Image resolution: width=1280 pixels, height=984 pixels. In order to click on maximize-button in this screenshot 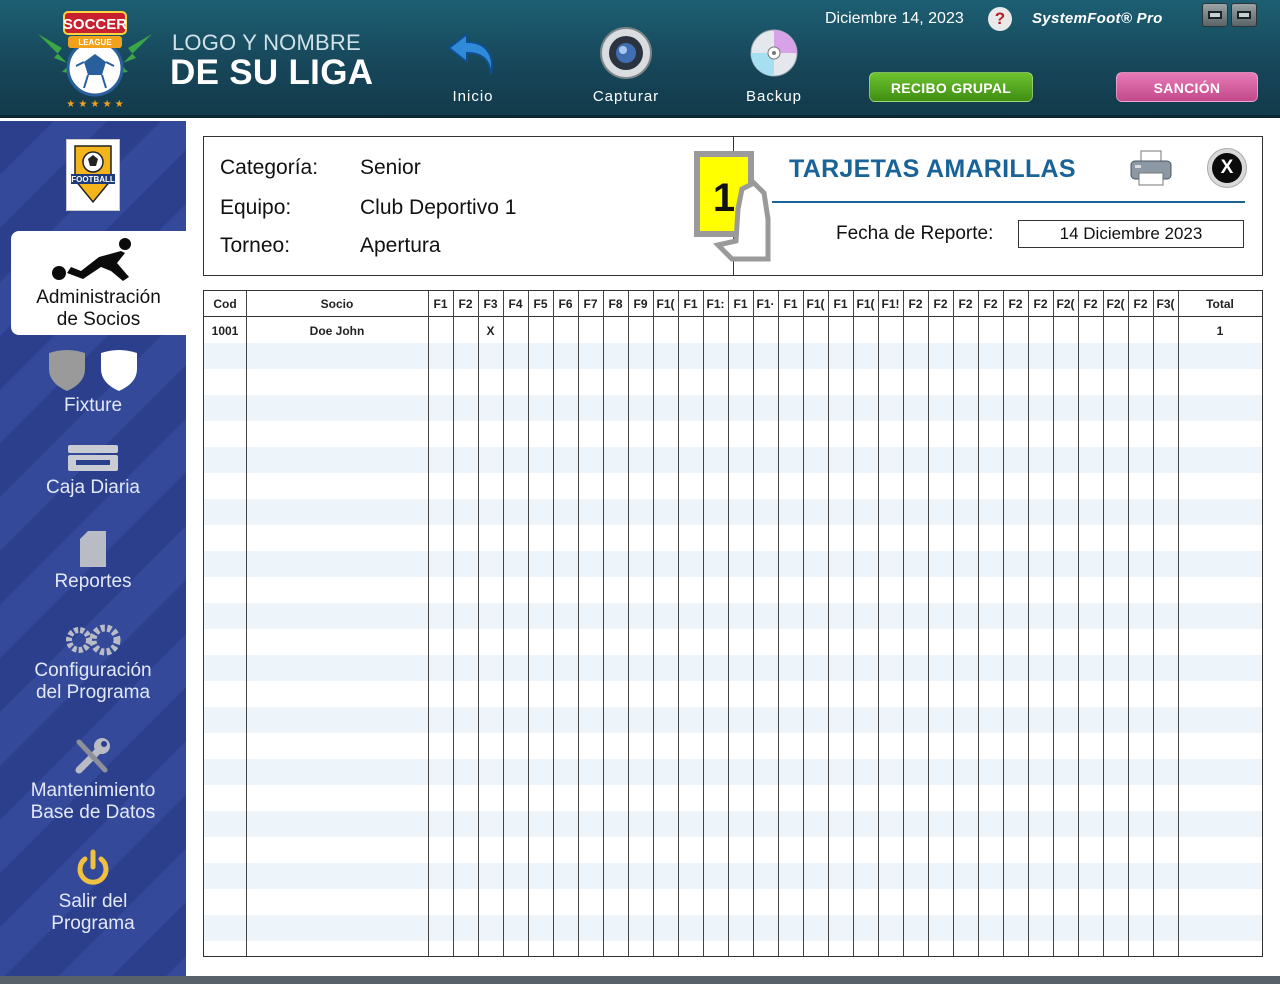, I will do `click(1244, 15)`.